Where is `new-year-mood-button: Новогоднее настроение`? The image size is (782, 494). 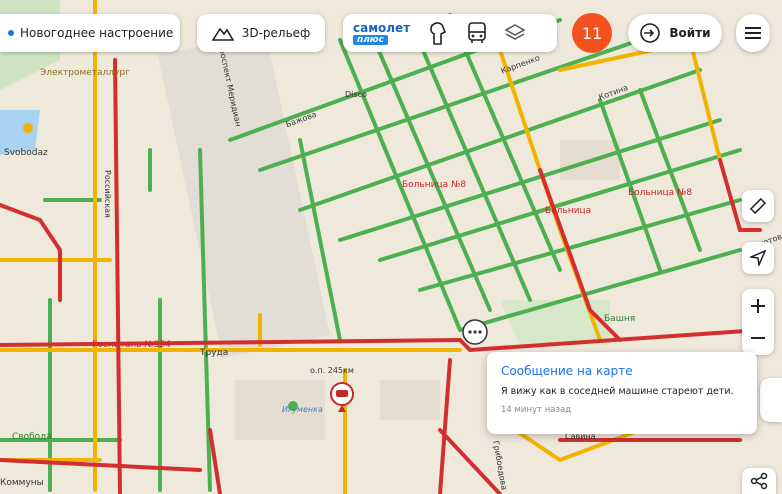
new-year-mood-button: Новогоднее настроение is located at coordinates (90, 33).